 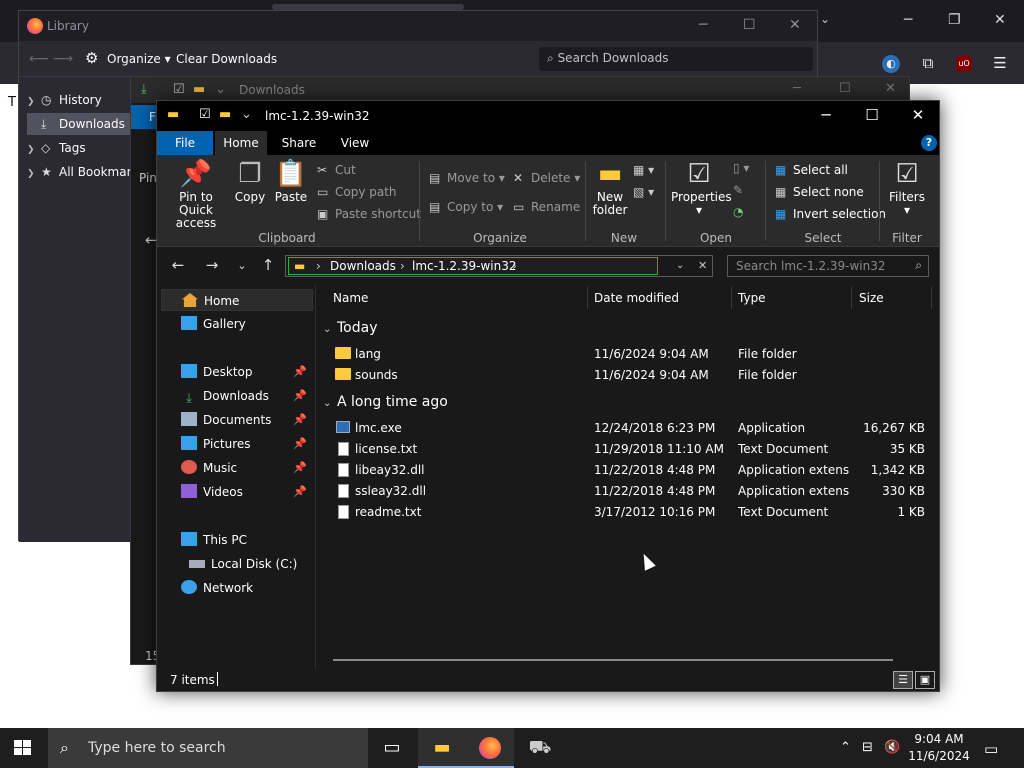 I want to click on nav-item-this-pc: This PC, so click(x=237, y=540).